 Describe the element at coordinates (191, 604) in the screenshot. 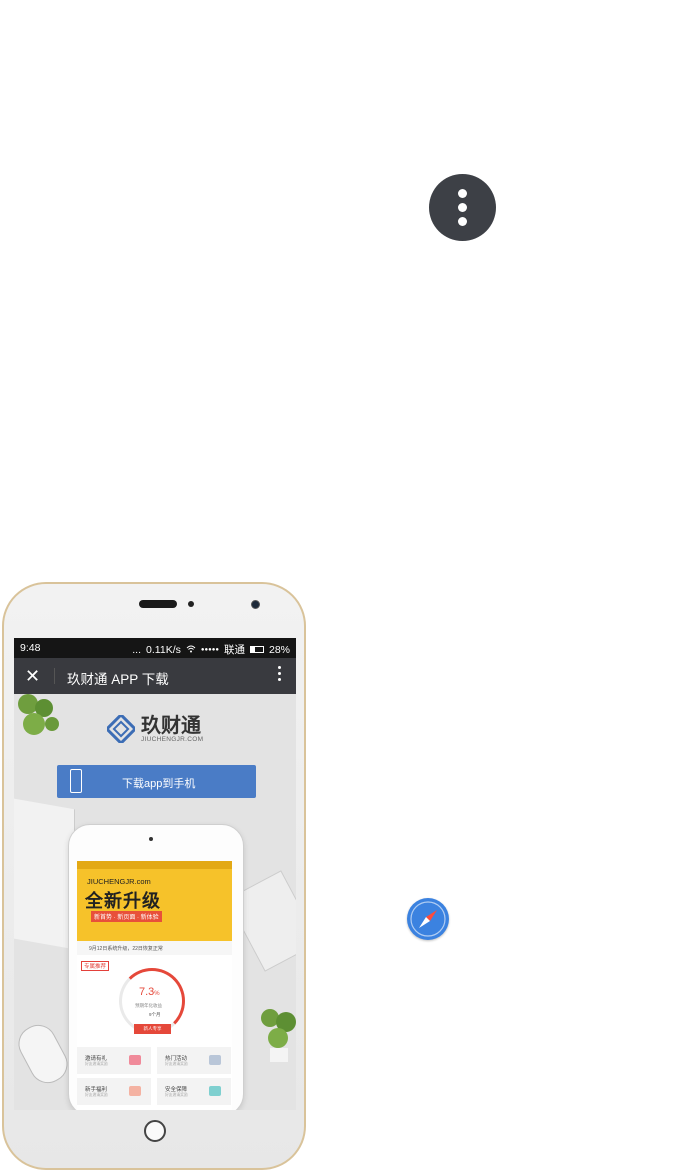

I see `sensor` at that location.